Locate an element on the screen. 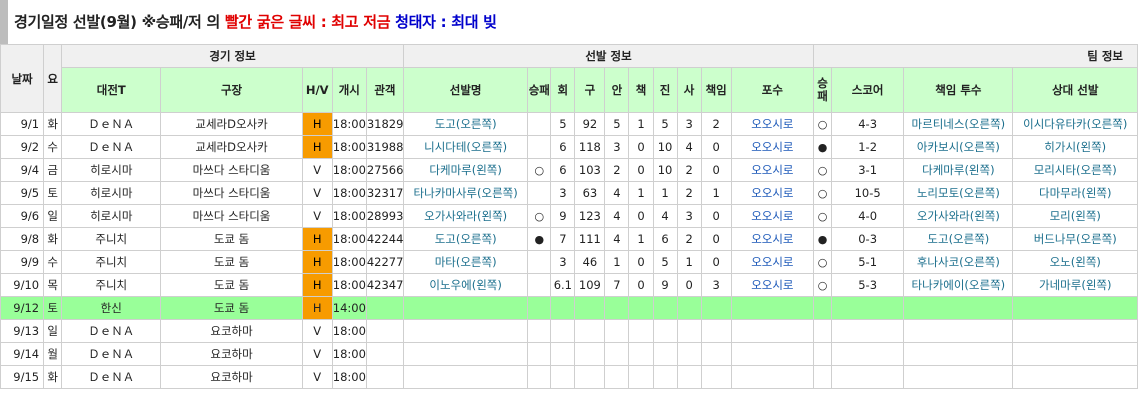 The height and width of the screenshot is (410, 1138). cell-opponent: 주니치 is located at coordinates (111, 285).